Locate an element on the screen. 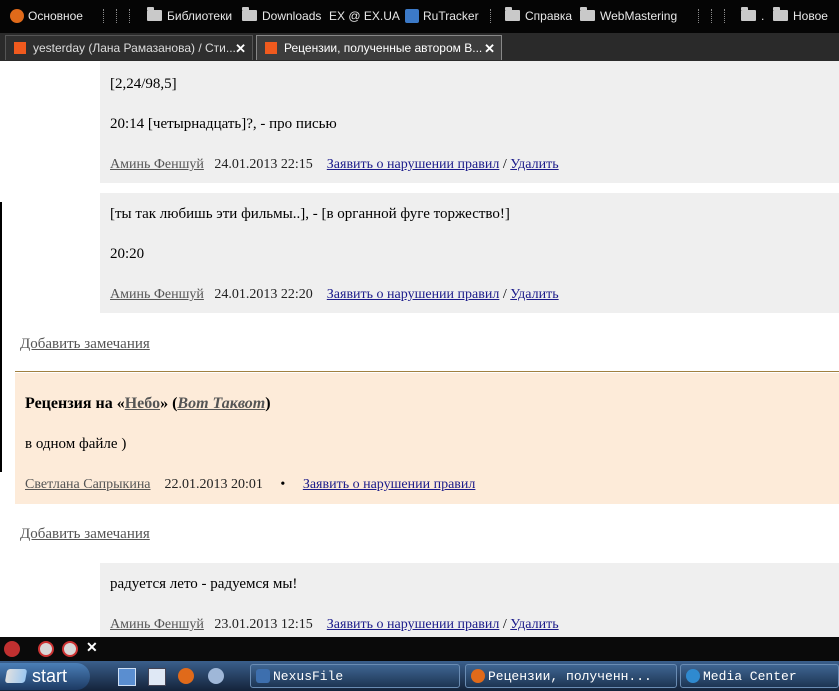 The image size is (839, 691). bookmark-novoe: Новое is located at coordinates (800, 16).